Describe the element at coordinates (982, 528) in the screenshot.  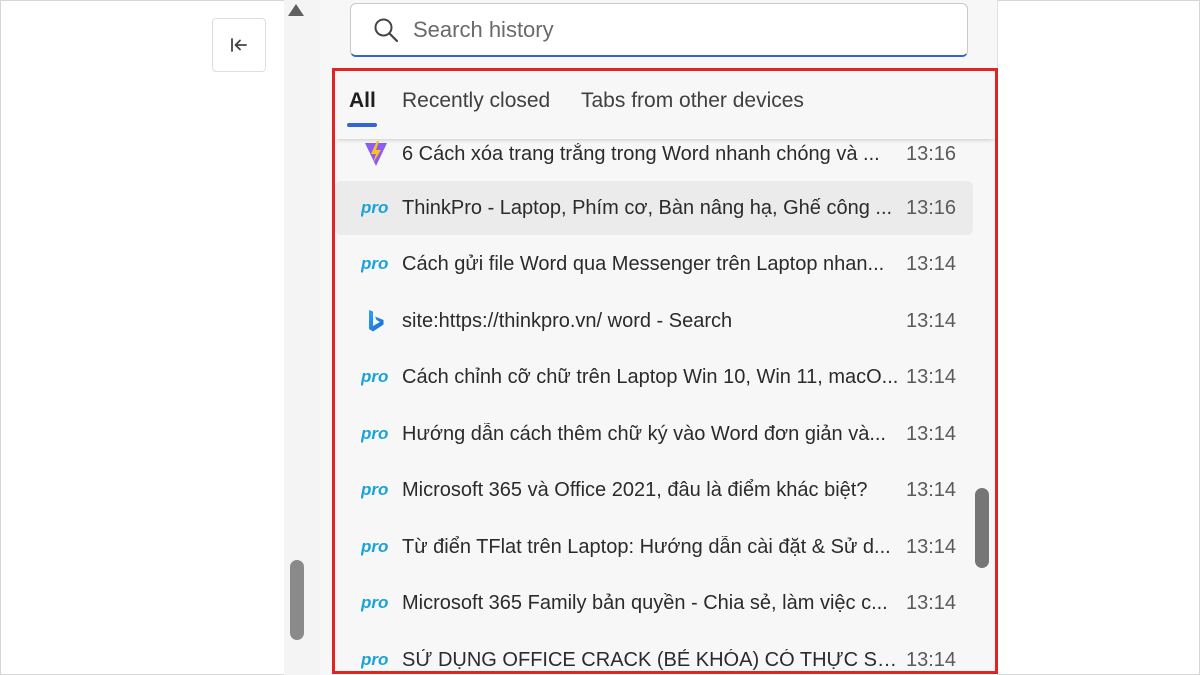
I see `history-scrollbar-thumb` at that location.